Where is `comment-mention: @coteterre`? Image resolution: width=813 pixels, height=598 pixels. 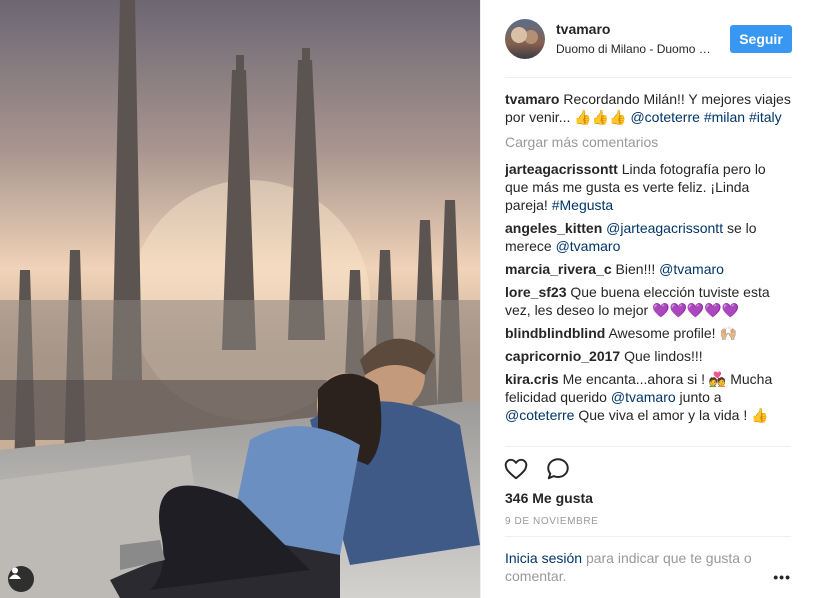
comment-mention: @coteterre is located at coordinates (539, 415).